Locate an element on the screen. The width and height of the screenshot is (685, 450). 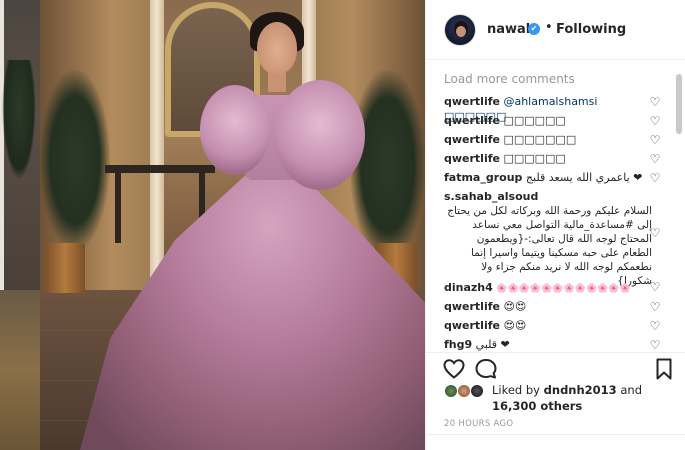
overlay-floor is located at coordinates (20, 370).